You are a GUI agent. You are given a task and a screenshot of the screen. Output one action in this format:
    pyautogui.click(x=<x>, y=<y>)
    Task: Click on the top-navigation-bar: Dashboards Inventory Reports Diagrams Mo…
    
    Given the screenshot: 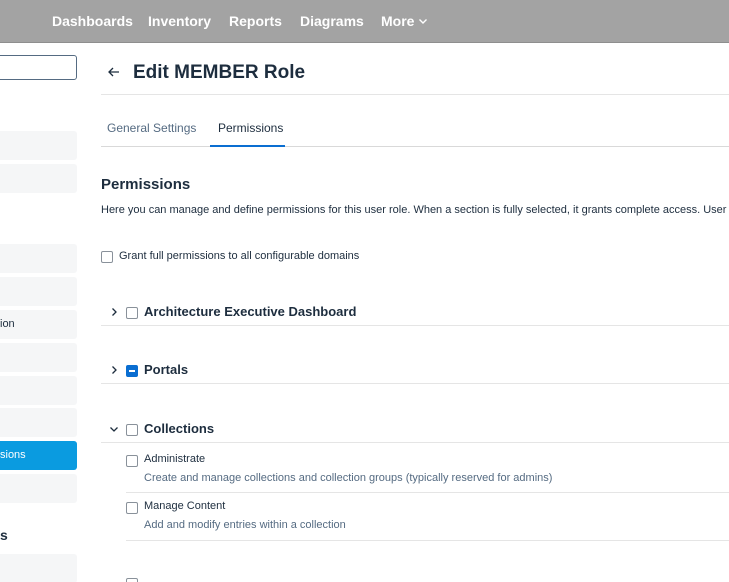 What is the action you would take?
    pyautogui.click(x=364, y=21)
    